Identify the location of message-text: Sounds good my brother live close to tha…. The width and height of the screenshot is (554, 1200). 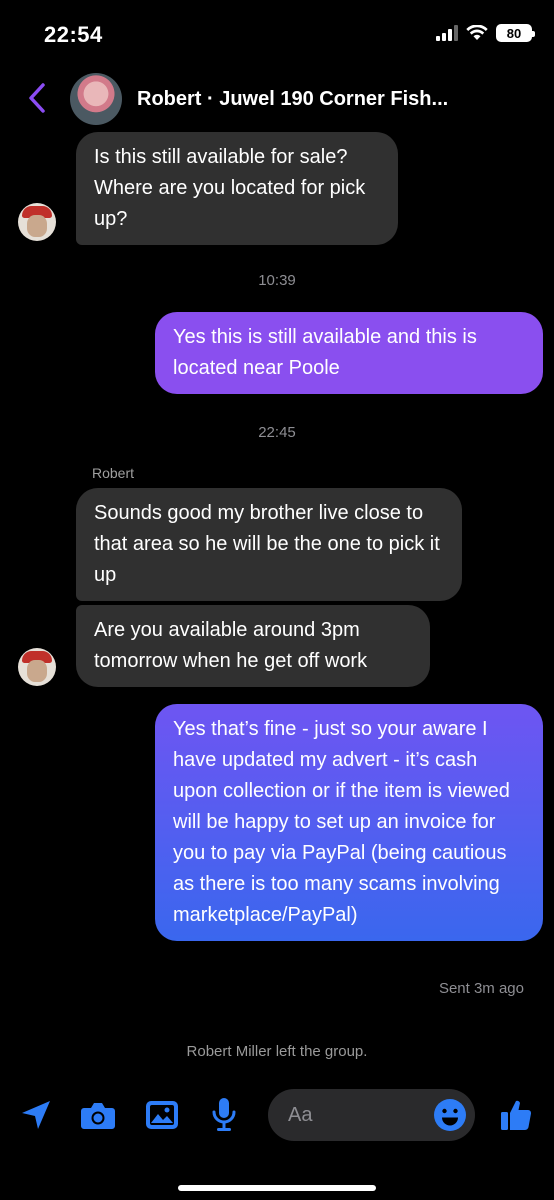
(267, 544).